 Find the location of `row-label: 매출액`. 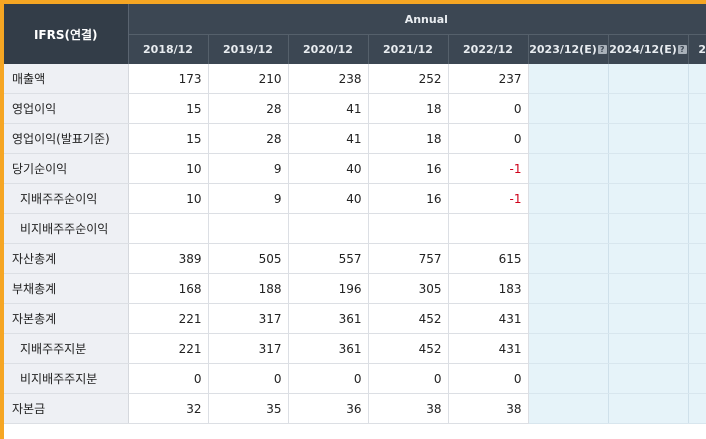

row-label: 매출액 is located at coordinates (66, 79).